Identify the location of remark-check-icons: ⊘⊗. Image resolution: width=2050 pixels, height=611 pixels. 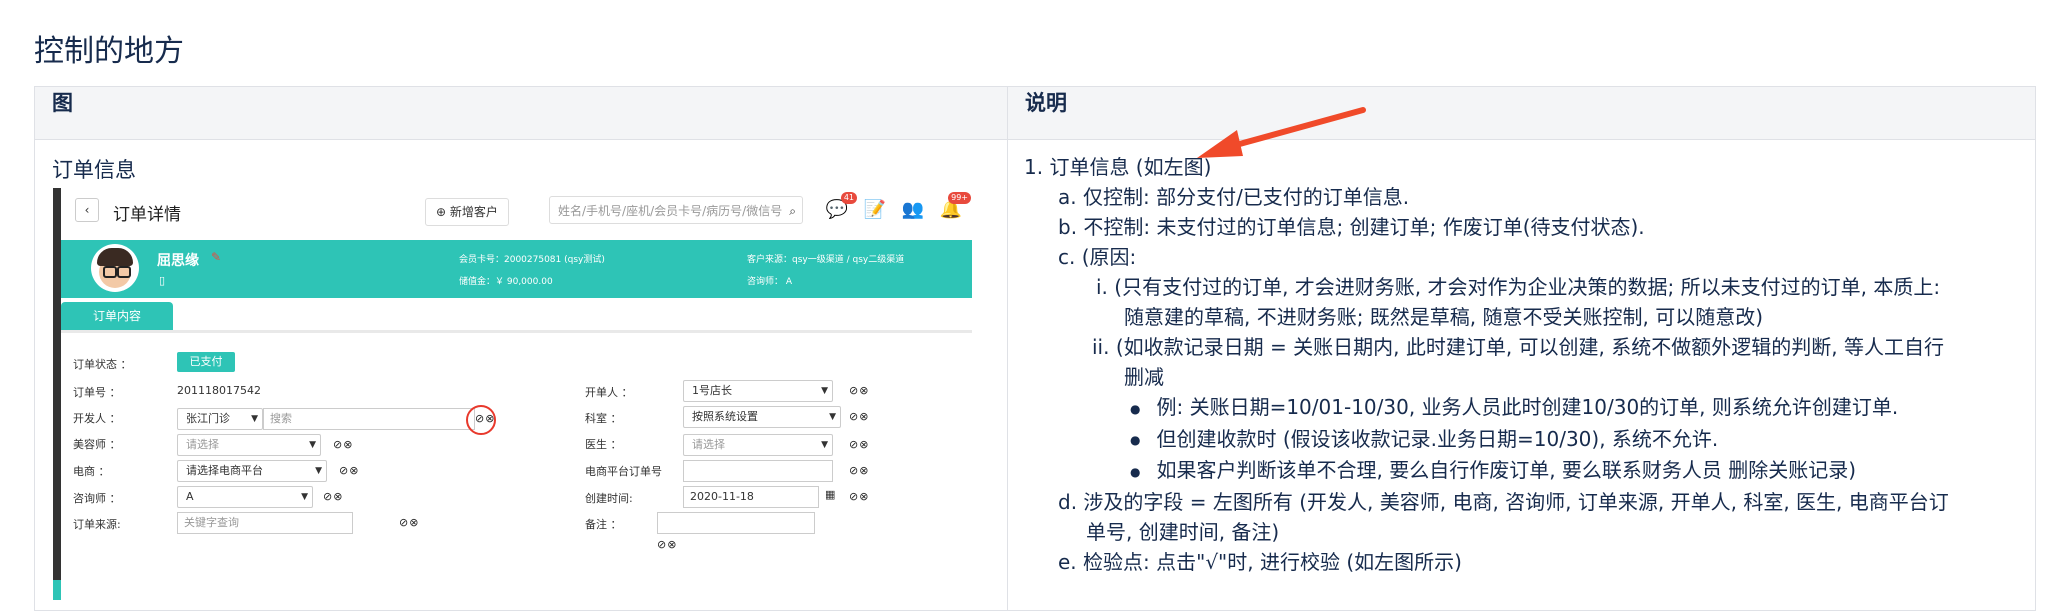
(667, 544).